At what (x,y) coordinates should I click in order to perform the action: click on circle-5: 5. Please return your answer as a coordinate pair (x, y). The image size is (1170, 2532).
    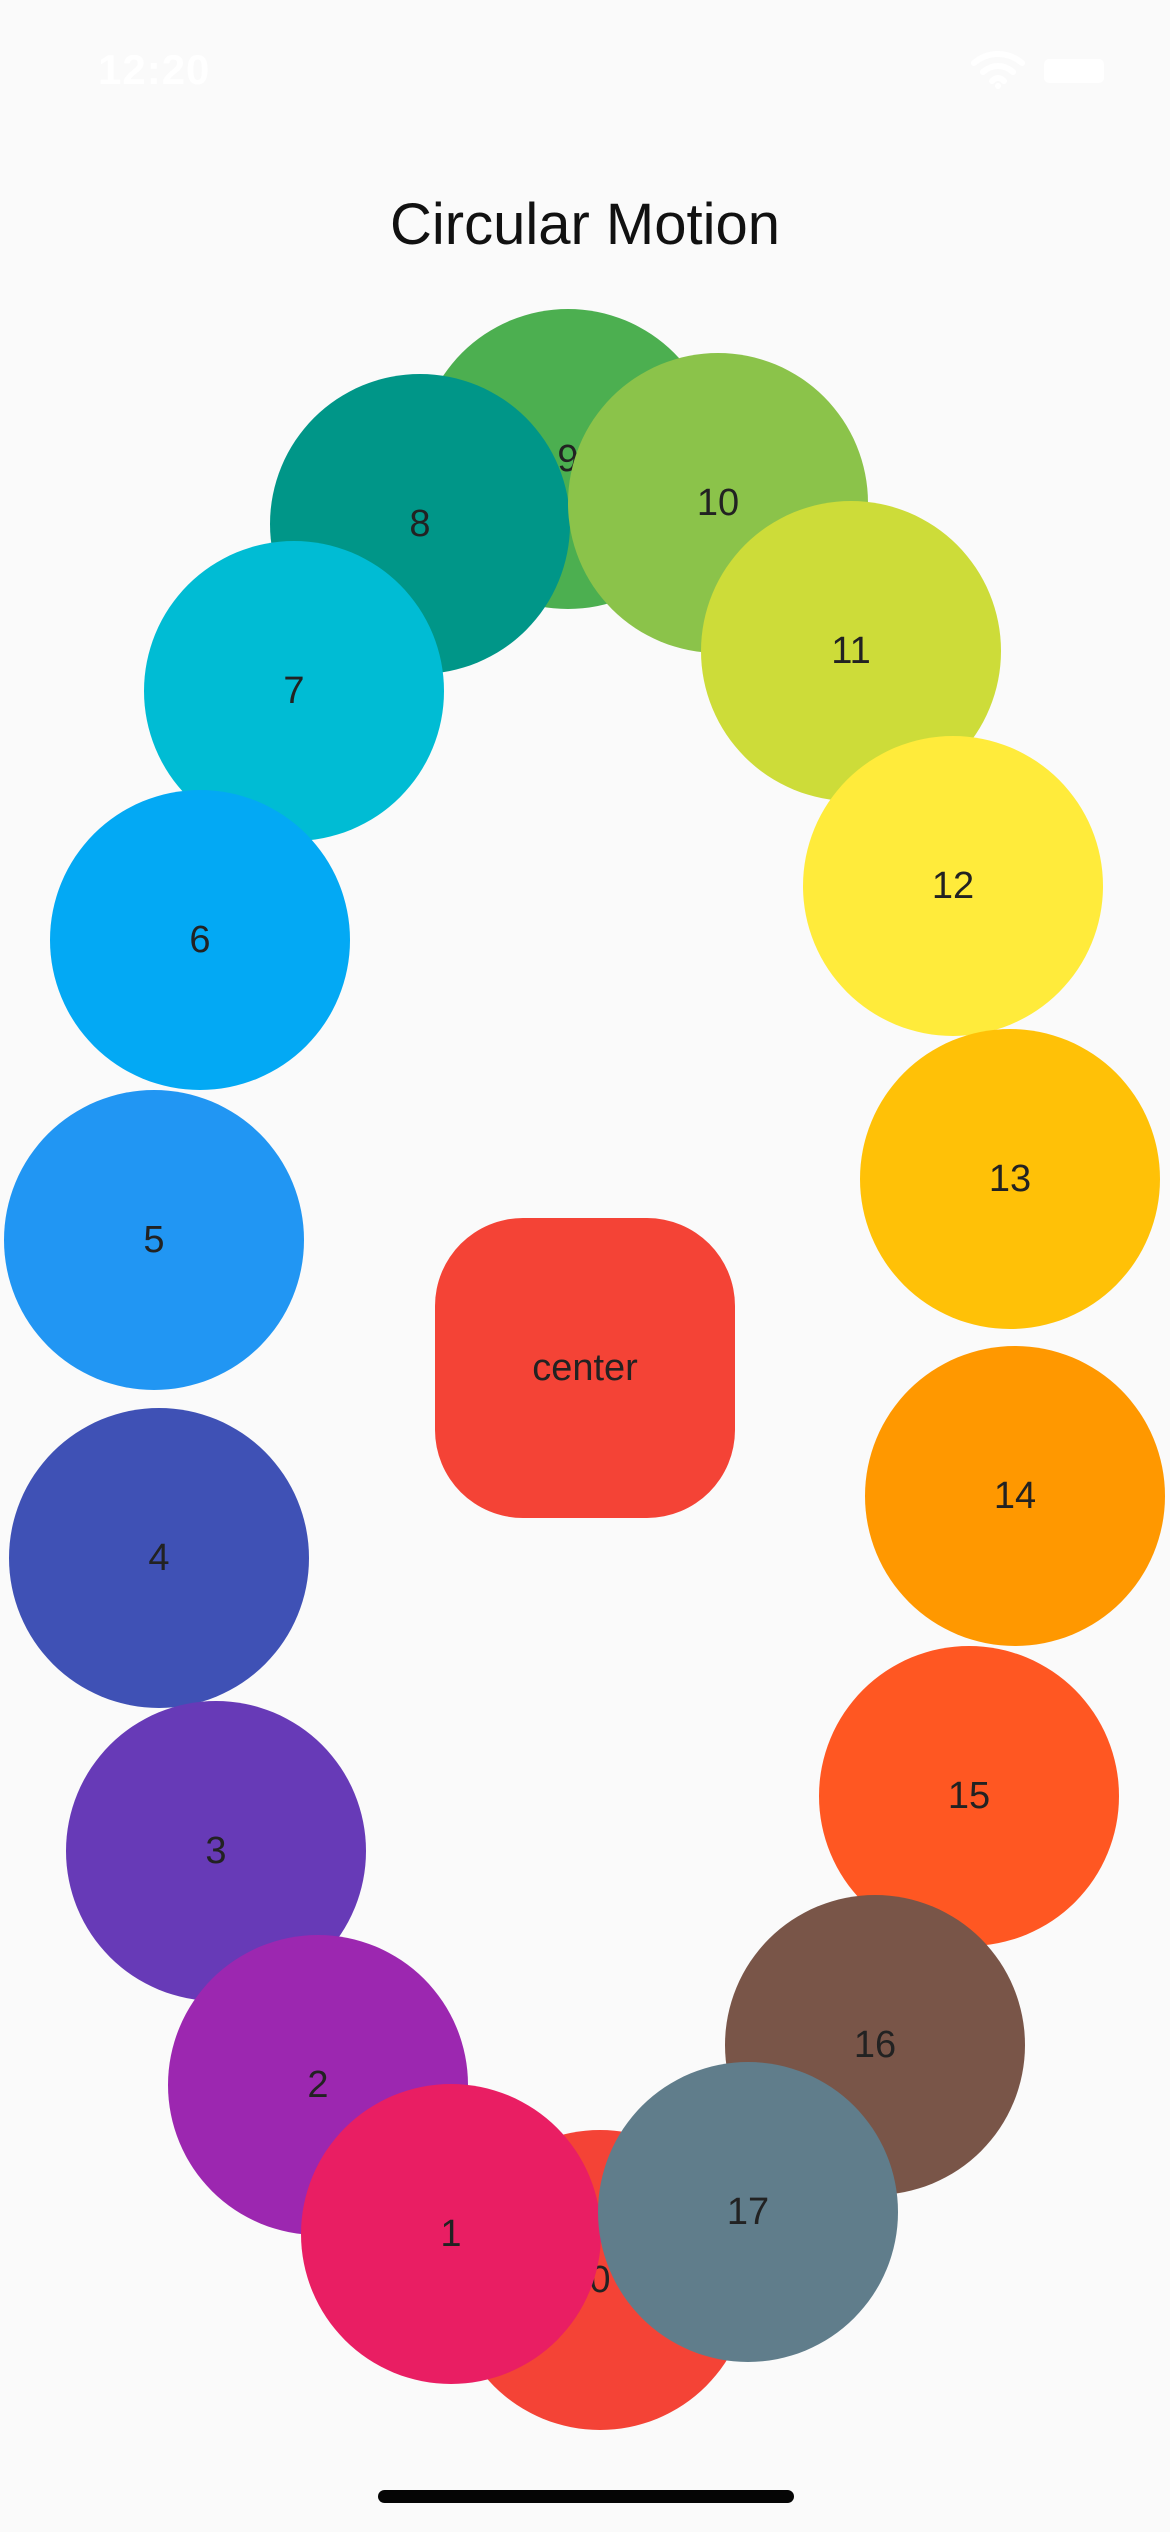
    Looking at the image, I should click on (154, 1240).